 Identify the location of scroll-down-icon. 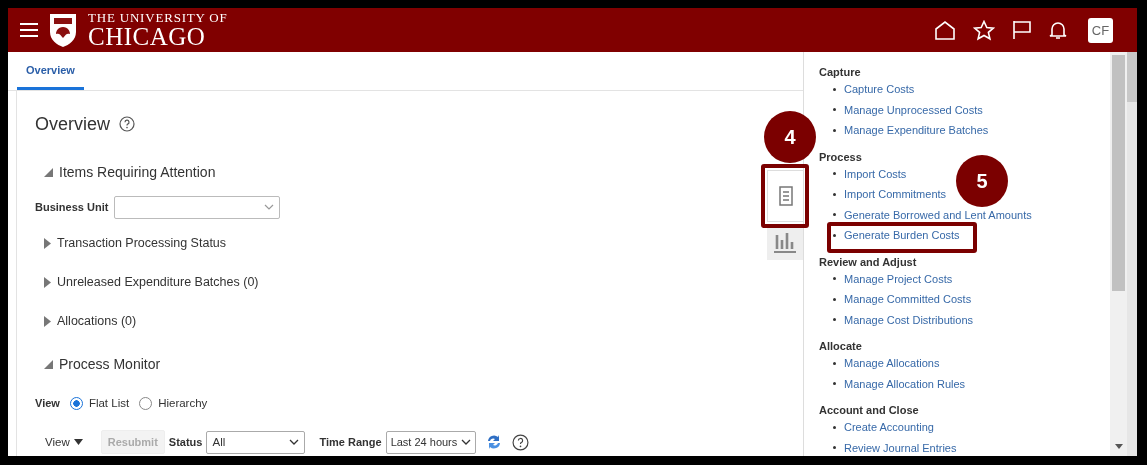
(1119, 446).